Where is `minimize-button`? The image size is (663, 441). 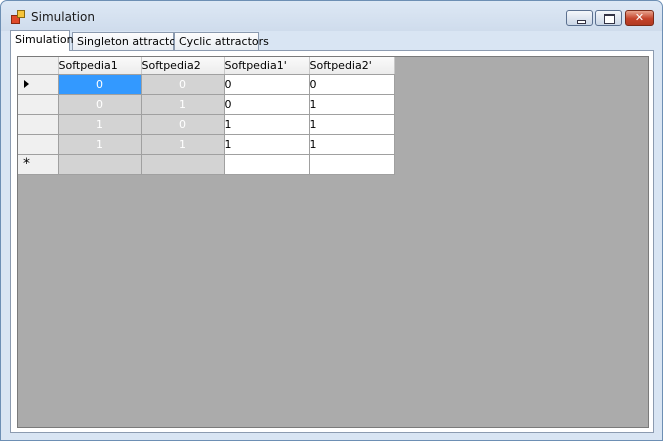
minimize-button is located at coordinates (579, 18).